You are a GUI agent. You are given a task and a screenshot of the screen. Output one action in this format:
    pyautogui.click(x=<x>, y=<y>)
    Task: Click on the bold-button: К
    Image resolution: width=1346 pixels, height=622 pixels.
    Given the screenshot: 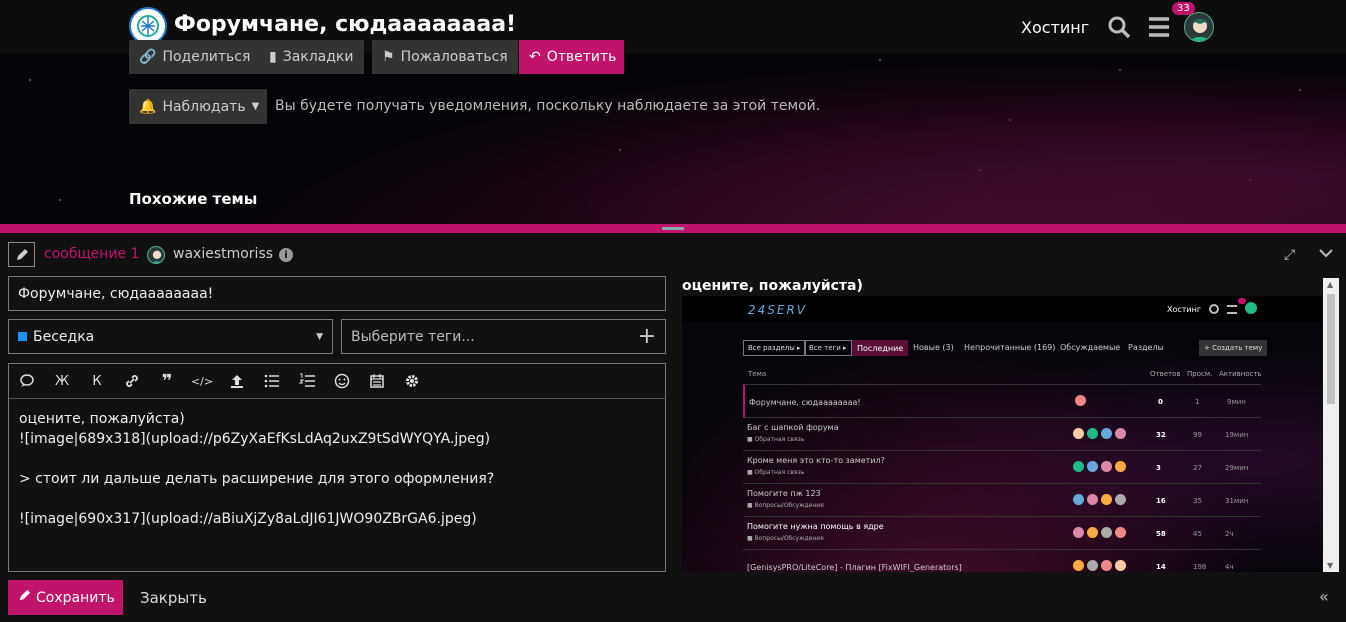 What is the action you would take?
    pyautogui.click(x=97, y=381)
    